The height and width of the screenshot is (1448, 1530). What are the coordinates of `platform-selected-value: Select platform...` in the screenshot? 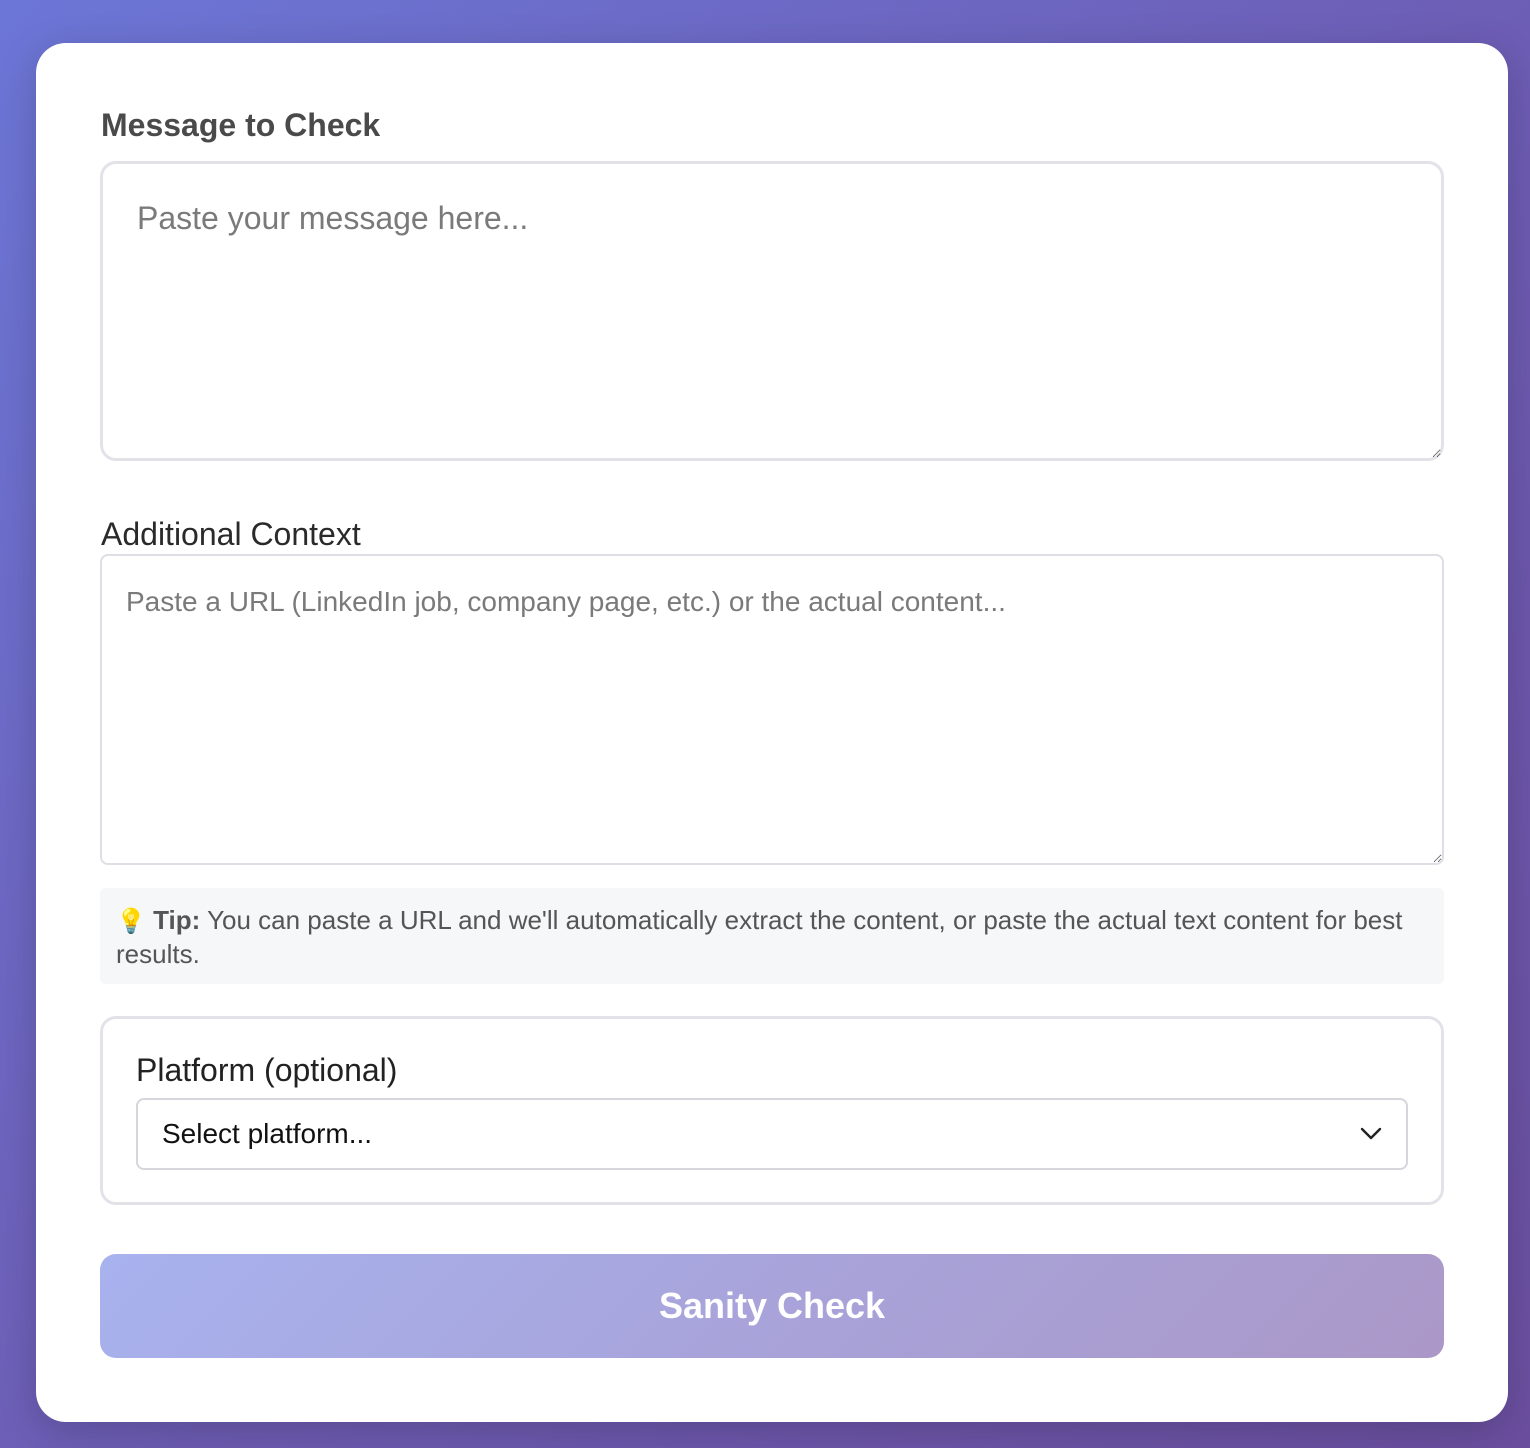 It's located at (267, 1133).